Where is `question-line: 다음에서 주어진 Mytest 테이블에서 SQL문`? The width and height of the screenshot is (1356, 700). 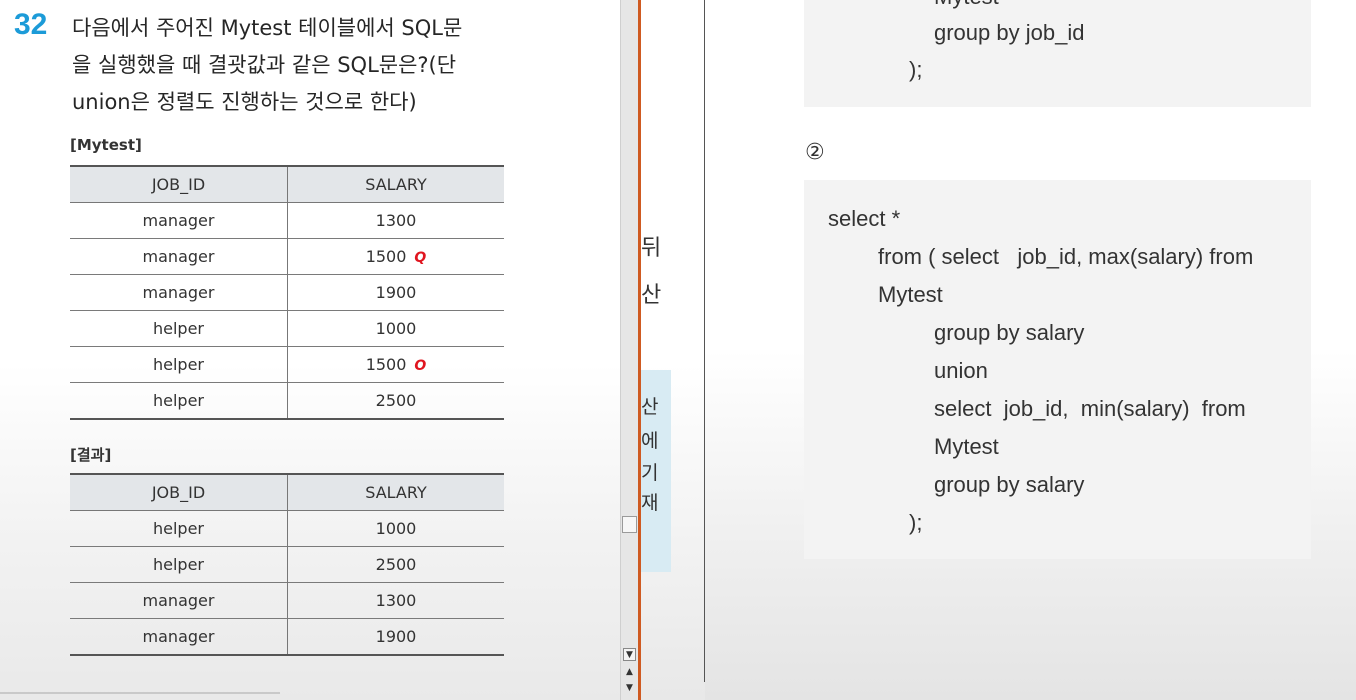
question-line: 다음에서 주어진 Mytest 테이블에서 SQL문 is located at coordinates (267, 28).